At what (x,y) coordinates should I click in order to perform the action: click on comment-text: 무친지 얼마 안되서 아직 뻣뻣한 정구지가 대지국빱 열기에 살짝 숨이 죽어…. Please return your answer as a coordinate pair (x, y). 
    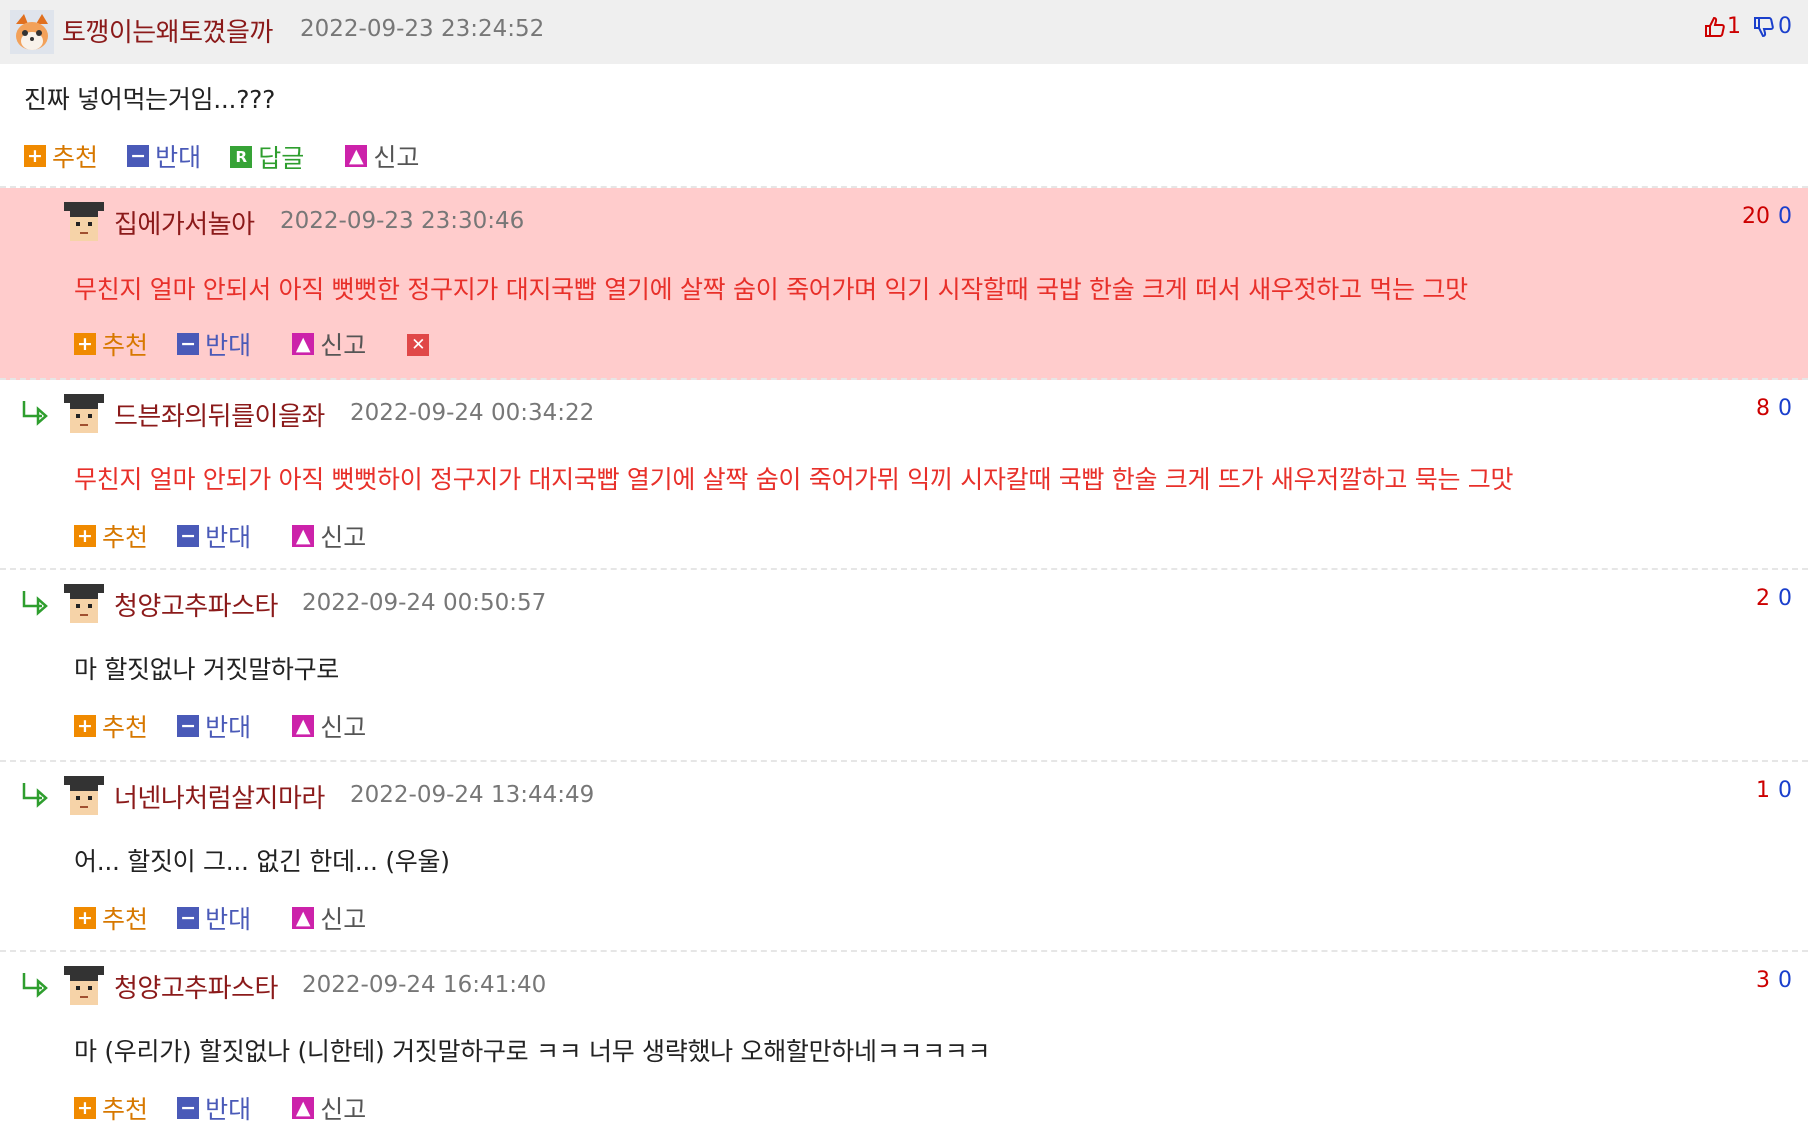
    Looking at the image, I should click on (771, 289).